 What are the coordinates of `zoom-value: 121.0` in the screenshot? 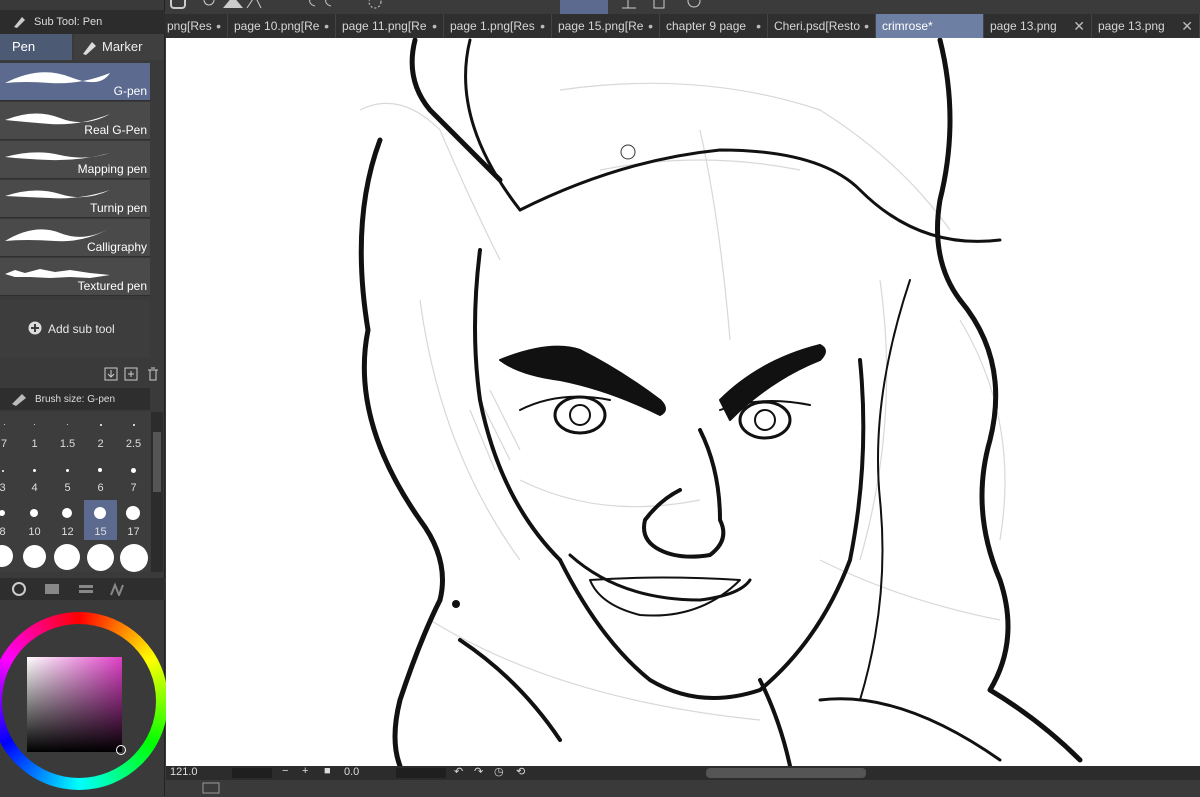 It's located at (184, 772).